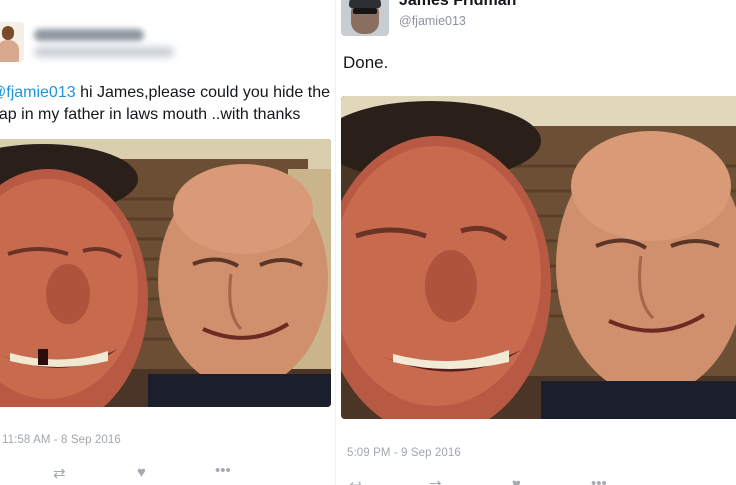 This screenshot has width=736, height=485. Describe the element at coordinates (12, 42) in the screenshot. I see `requester-avatar` at that location.